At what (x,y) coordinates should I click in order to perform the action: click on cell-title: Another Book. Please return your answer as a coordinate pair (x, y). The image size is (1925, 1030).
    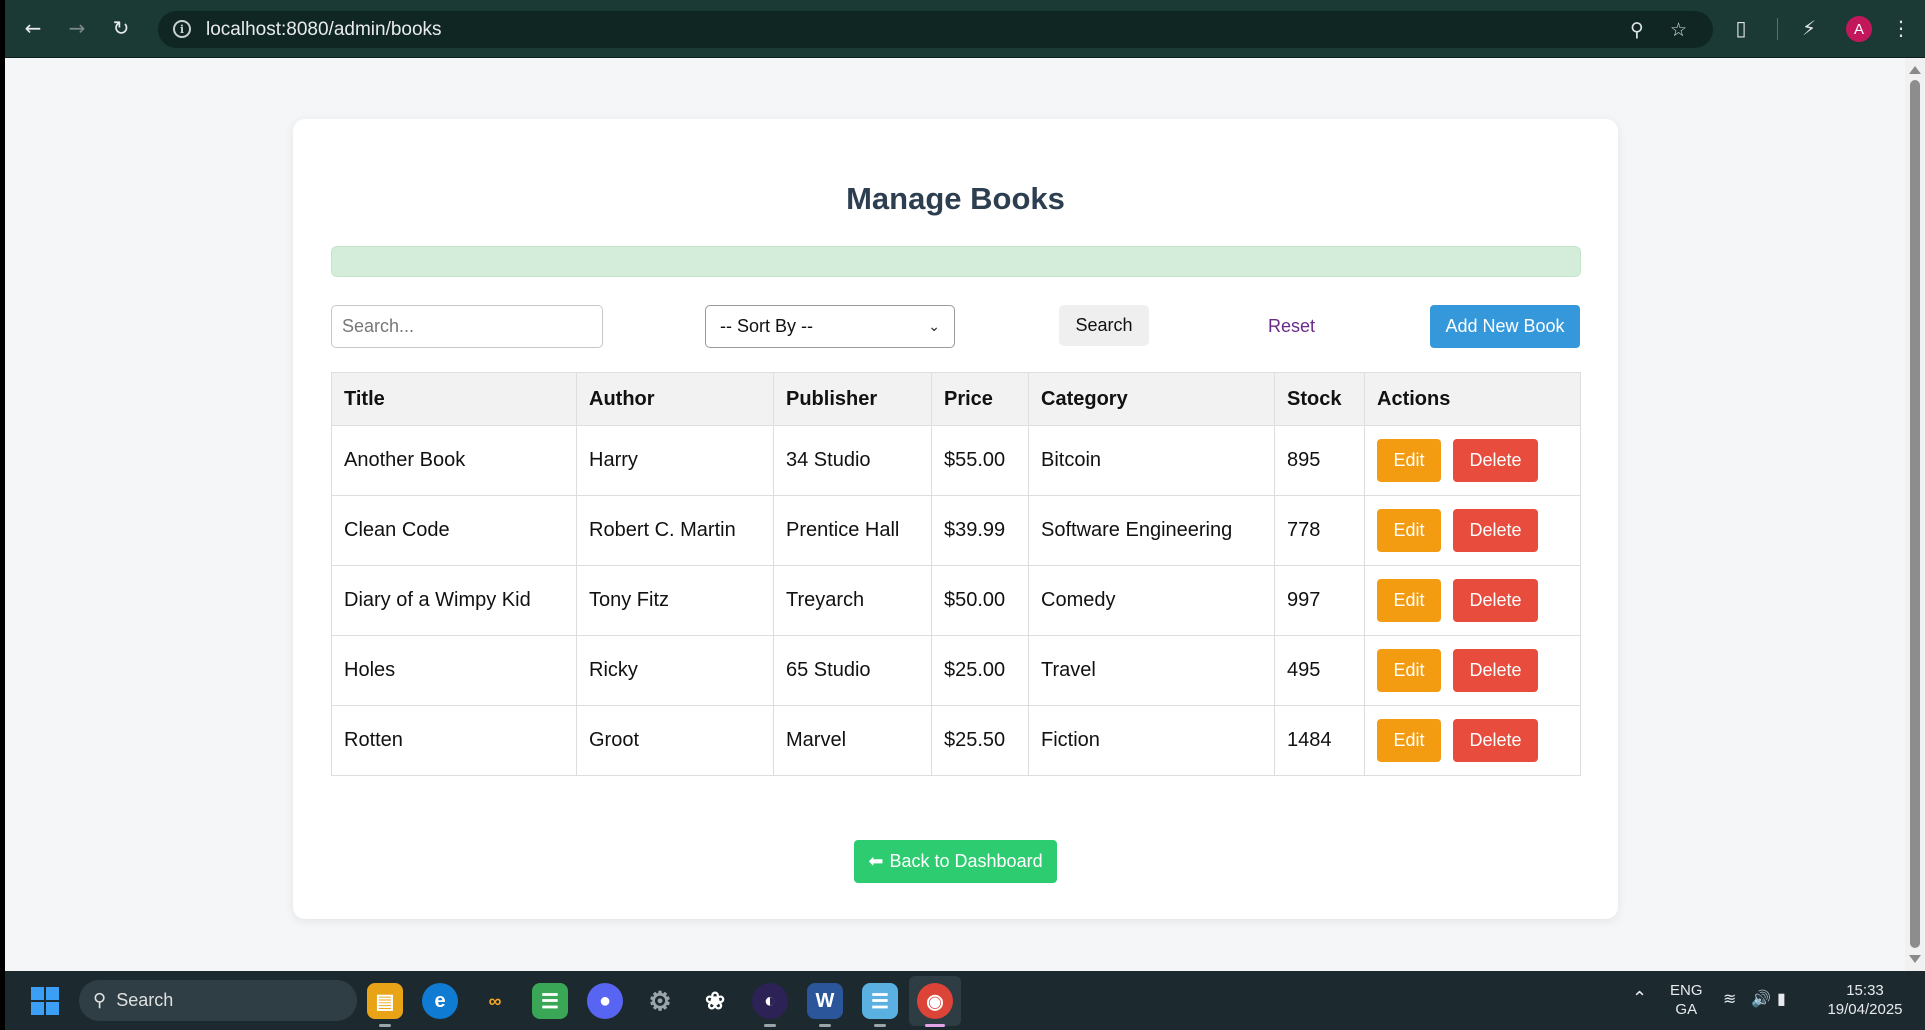
    Looking at the image, I should click on (454, 460).